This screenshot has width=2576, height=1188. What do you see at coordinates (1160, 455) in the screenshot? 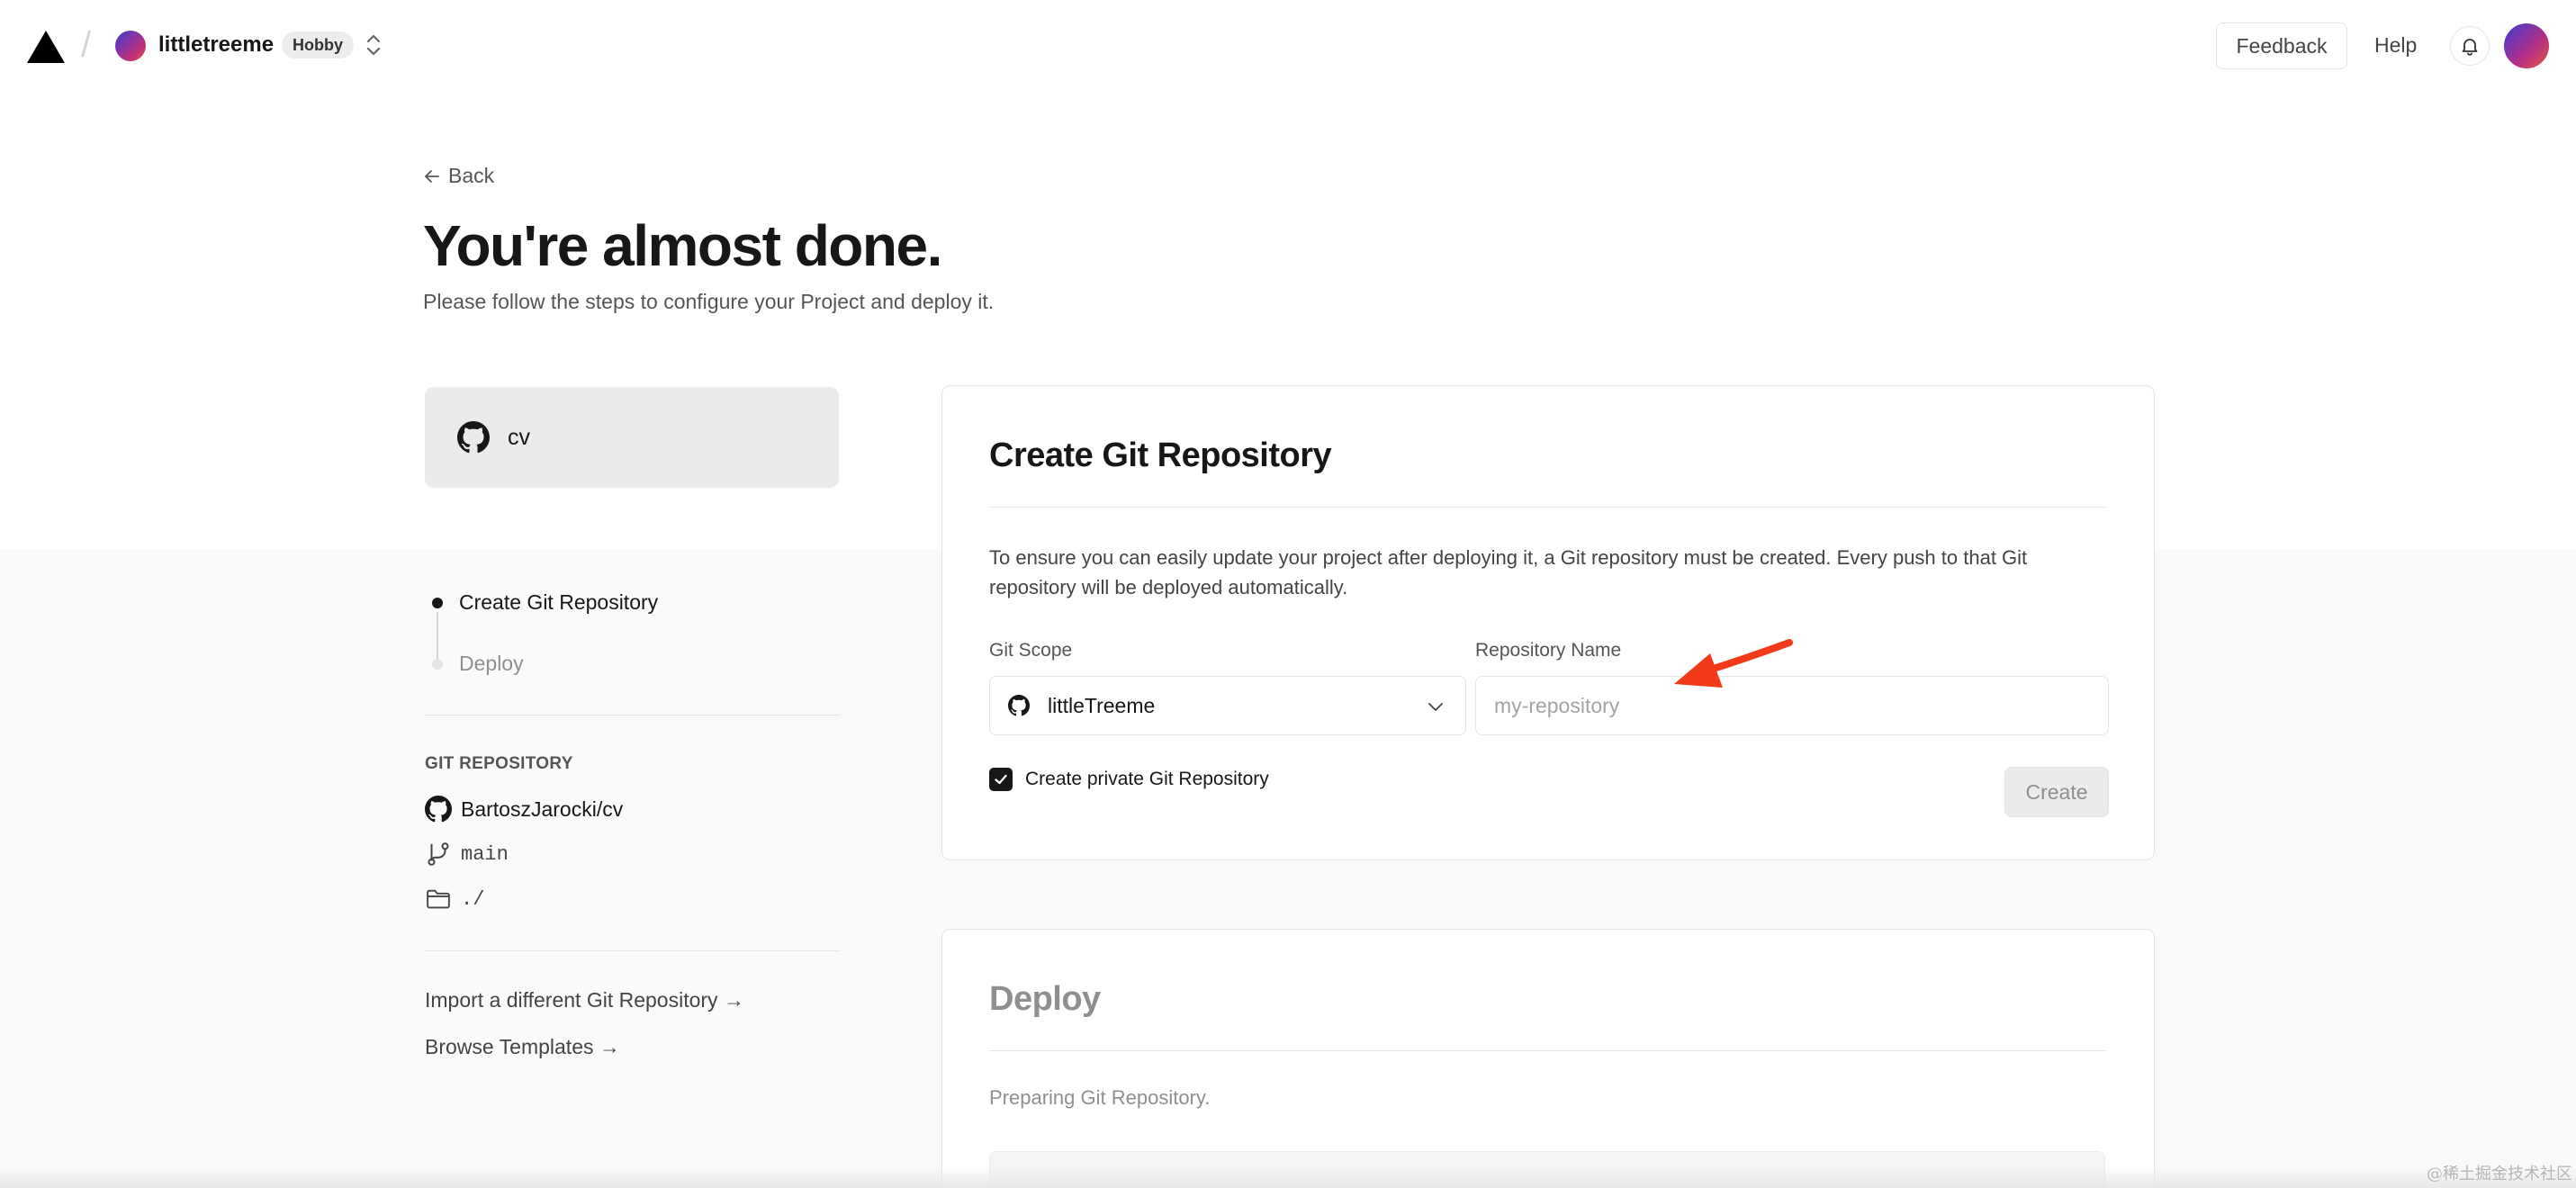
I see `card-title: Create Git Repository` at bounding box center [1160, 455].